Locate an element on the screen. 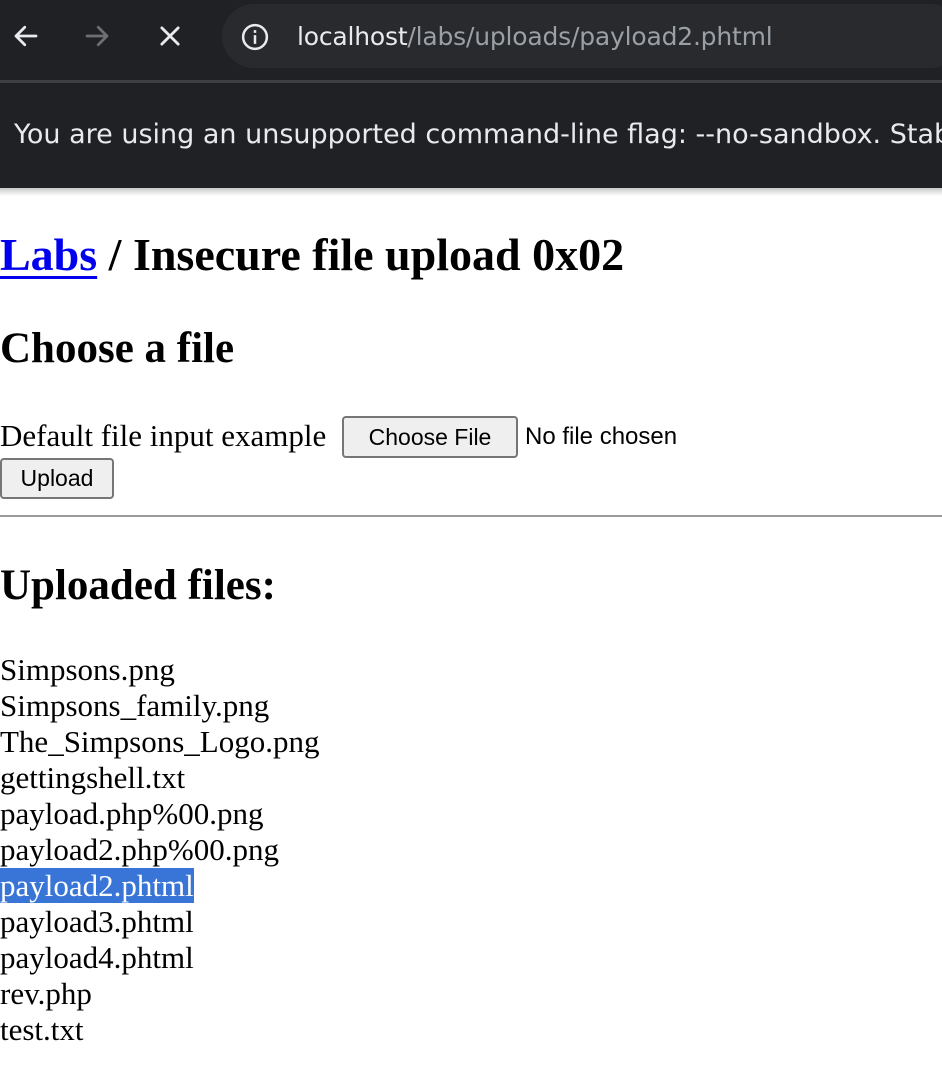 The height and width of the screenshot is (1080, 942). selected-text: payload2.phtml is located at coordinates (97, 885).